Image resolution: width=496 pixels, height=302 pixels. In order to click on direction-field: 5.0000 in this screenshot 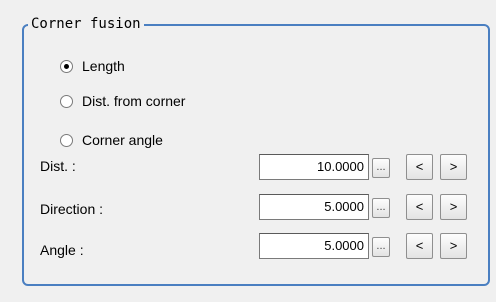, I will do `click(314, 207)`.